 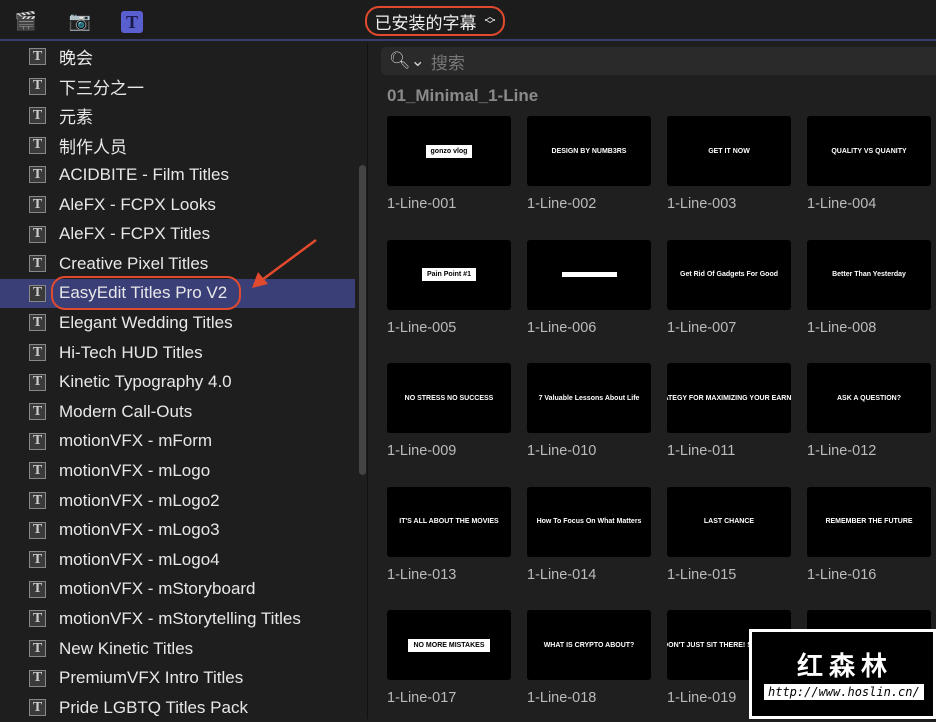 What do you see at coordinates (589, 645) in the screenshot?
I see `title-thumbnail: WHAT IS CRYPTO ABOUT?` at bounding box center [589, 645].